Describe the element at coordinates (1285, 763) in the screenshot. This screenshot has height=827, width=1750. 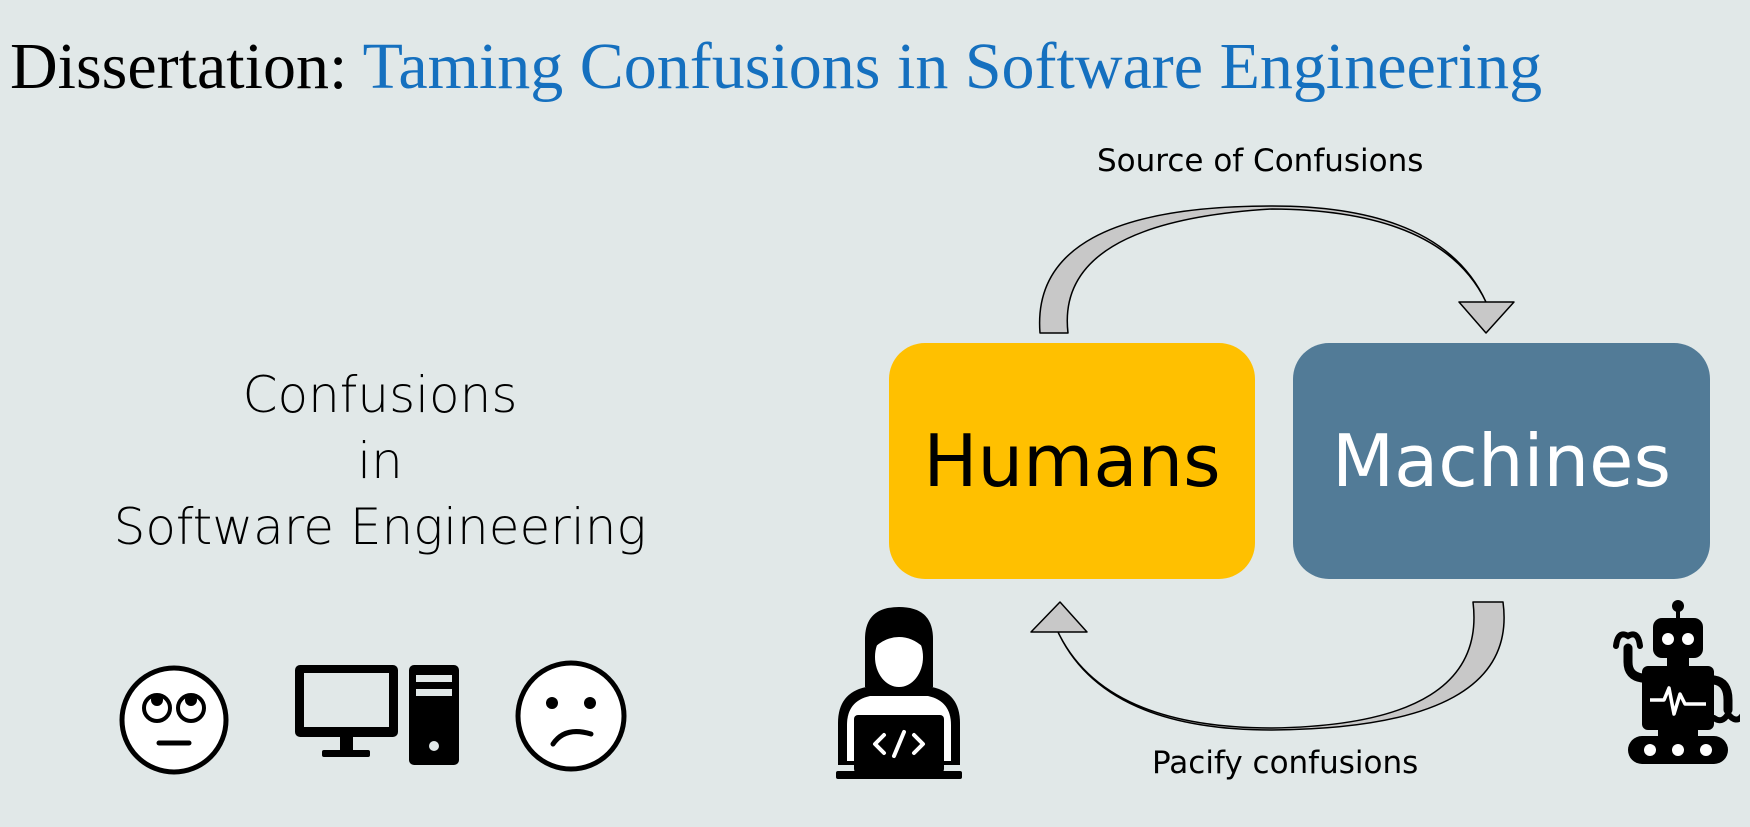
I see `pacify-confusions-label: Pacify confusions` at that location.